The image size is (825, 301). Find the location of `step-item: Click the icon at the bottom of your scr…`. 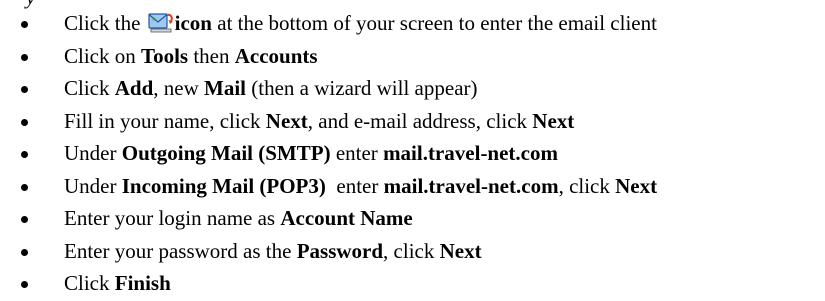

step-item: Click the icon at the bottom of your scr… is located at coordinates (412, 24).